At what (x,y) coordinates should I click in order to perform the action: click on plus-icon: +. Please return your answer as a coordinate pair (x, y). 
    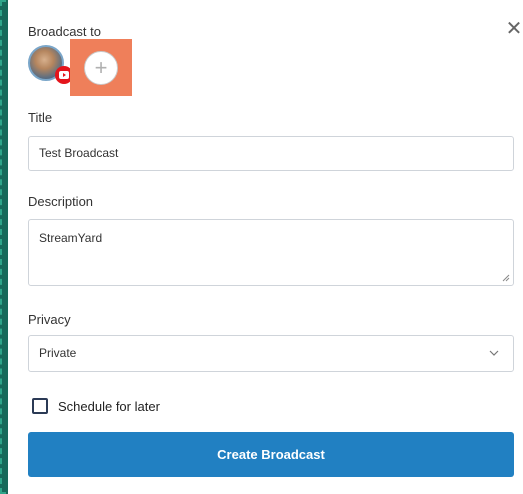
    Looking at the image, I should click on (101, 67).